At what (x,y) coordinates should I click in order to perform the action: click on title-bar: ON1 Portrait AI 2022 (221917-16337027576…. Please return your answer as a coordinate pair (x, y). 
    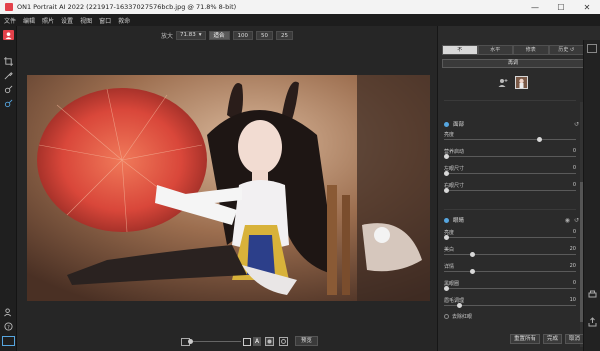
    Looking at the image, I should click on (300, 7).